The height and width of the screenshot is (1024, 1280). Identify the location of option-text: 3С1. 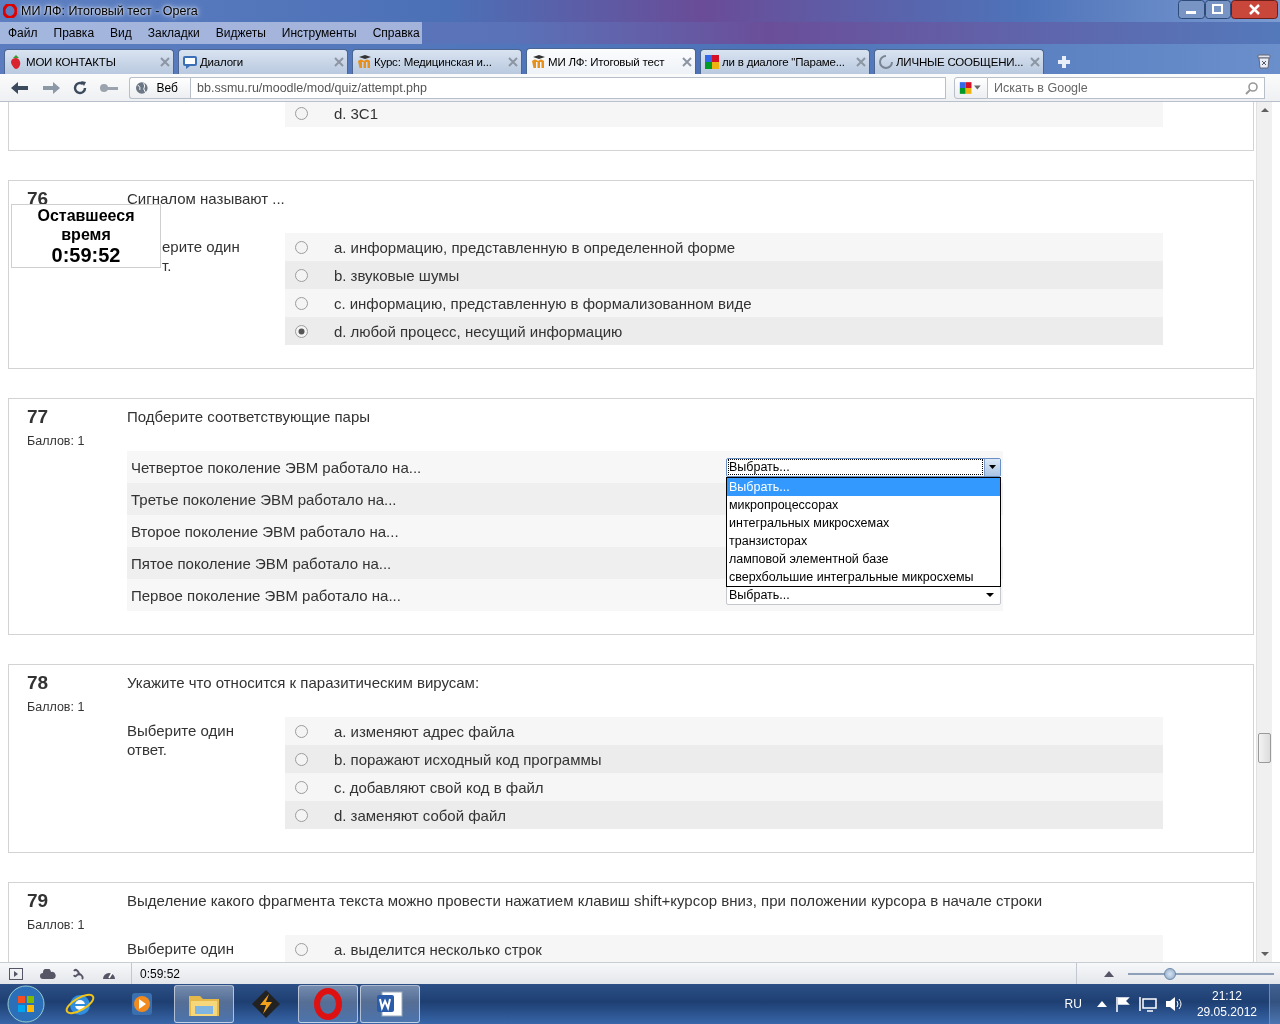
(364, 113).